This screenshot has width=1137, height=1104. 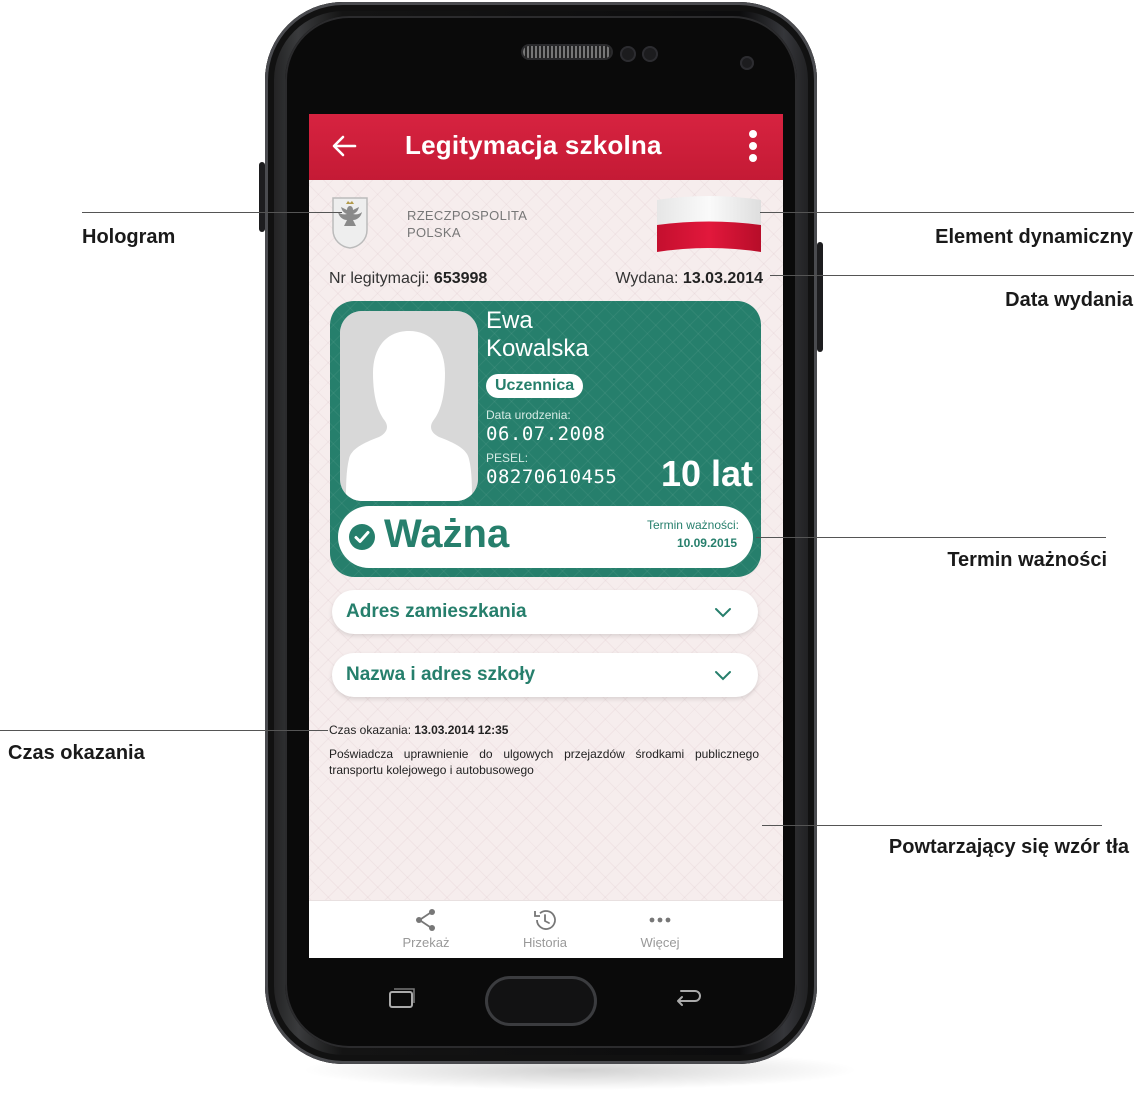 What do you see at coordinates (947, 212) in the screenshot?
I see `annotation-line-dynamic` at bounding box center [947, 212].